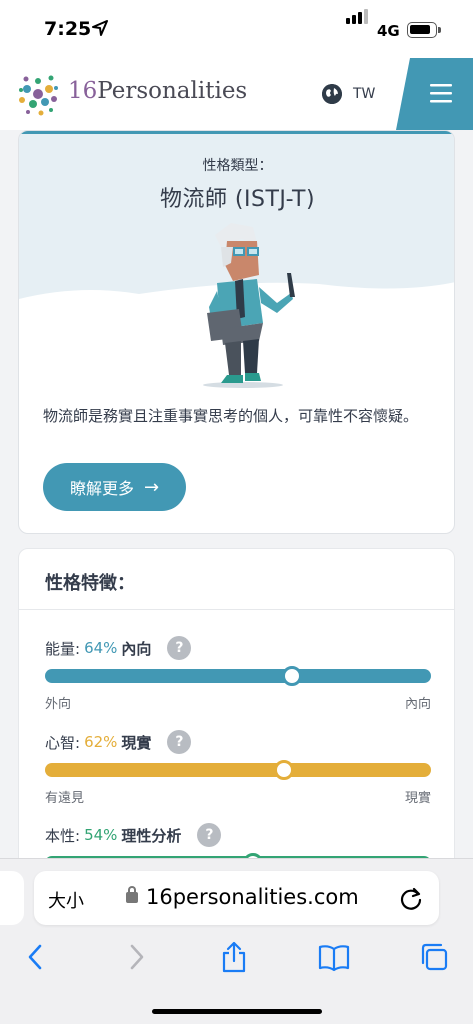 The image size is (473, 1024). What do you see at coordinates (83, 91) in the screenshot?
I see `brand-number: 16` at bounding box center [83, 91].